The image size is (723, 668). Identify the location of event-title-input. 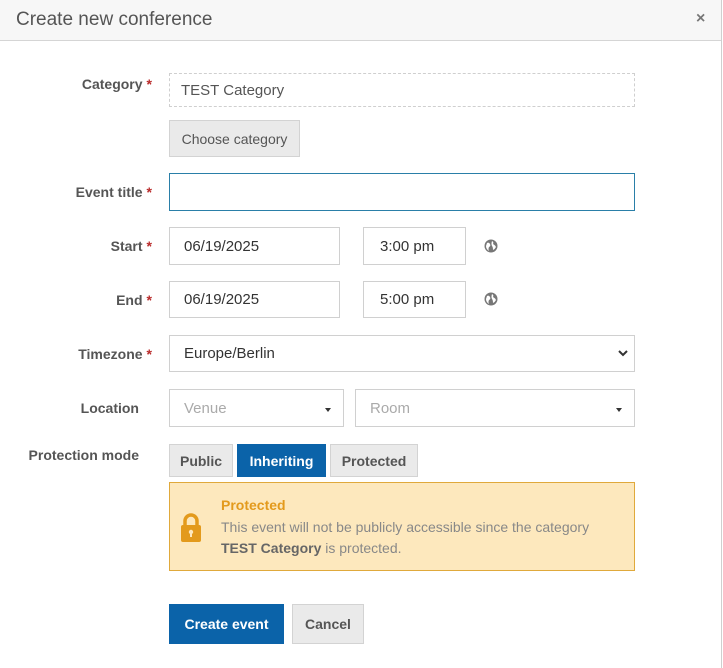
(402, 192).